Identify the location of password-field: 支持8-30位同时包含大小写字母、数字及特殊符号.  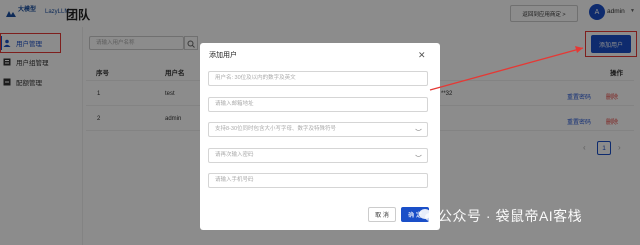
(318, 129).